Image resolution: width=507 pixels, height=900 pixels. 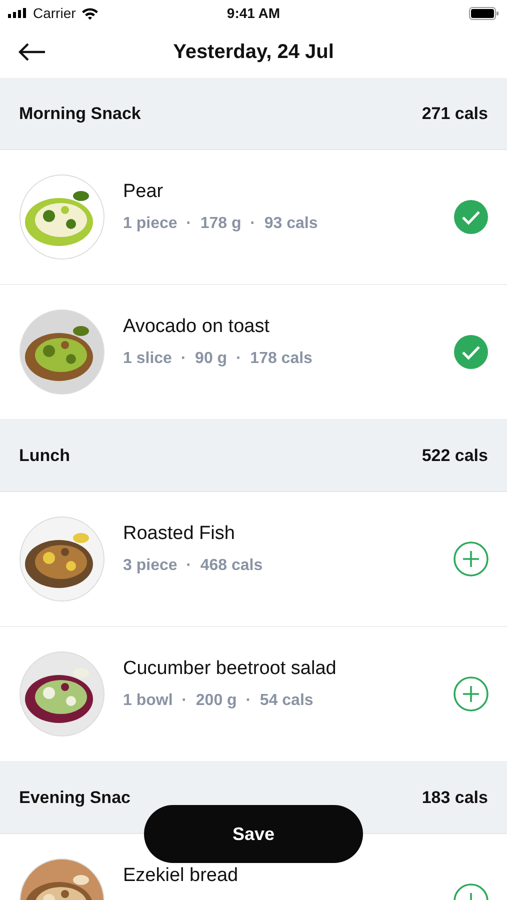 What do you see at coordinates (484, 13) in the screenshot?
I see `battery-icon` at bounding box center [484, 13].